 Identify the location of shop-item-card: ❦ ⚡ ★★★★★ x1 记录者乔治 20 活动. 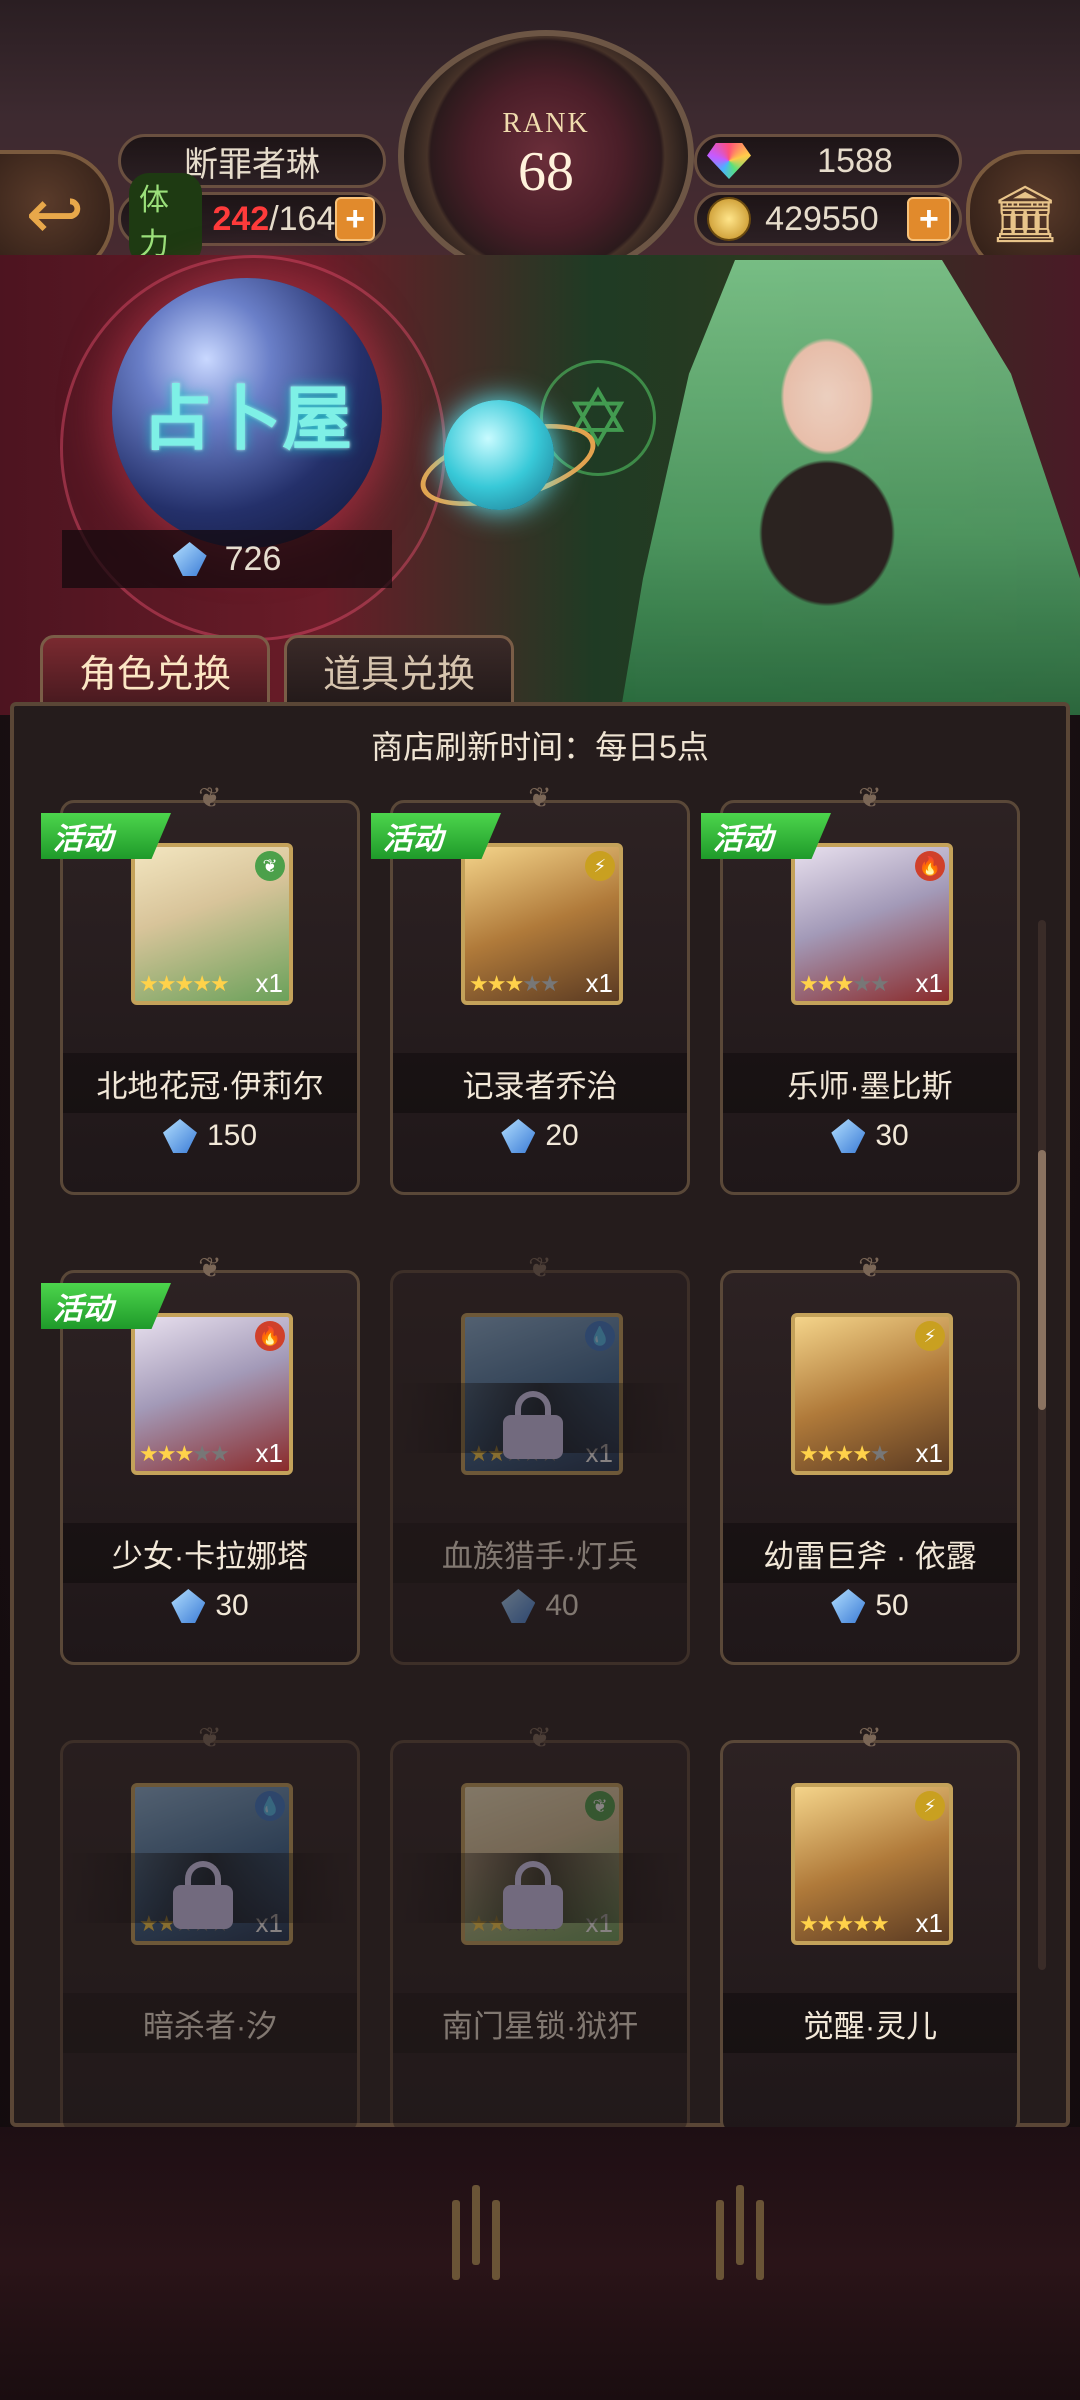
(530, 988).